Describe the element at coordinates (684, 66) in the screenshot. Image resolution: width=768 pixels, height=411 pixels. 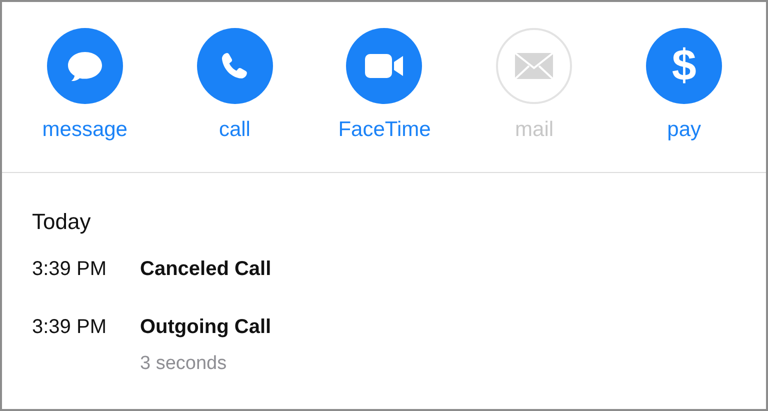
I see `dollar-icon: $` at that location.